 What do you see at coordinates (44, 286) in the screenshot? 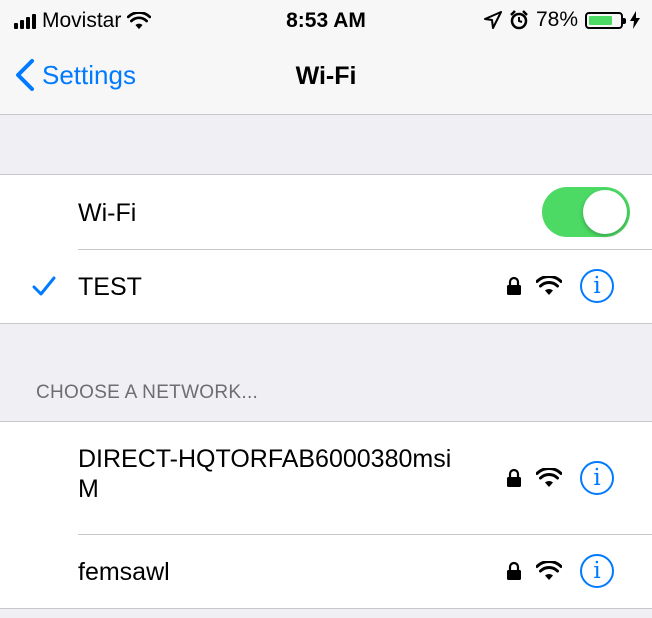
I see `checkmark-icon` at bounding box center [44, 286].